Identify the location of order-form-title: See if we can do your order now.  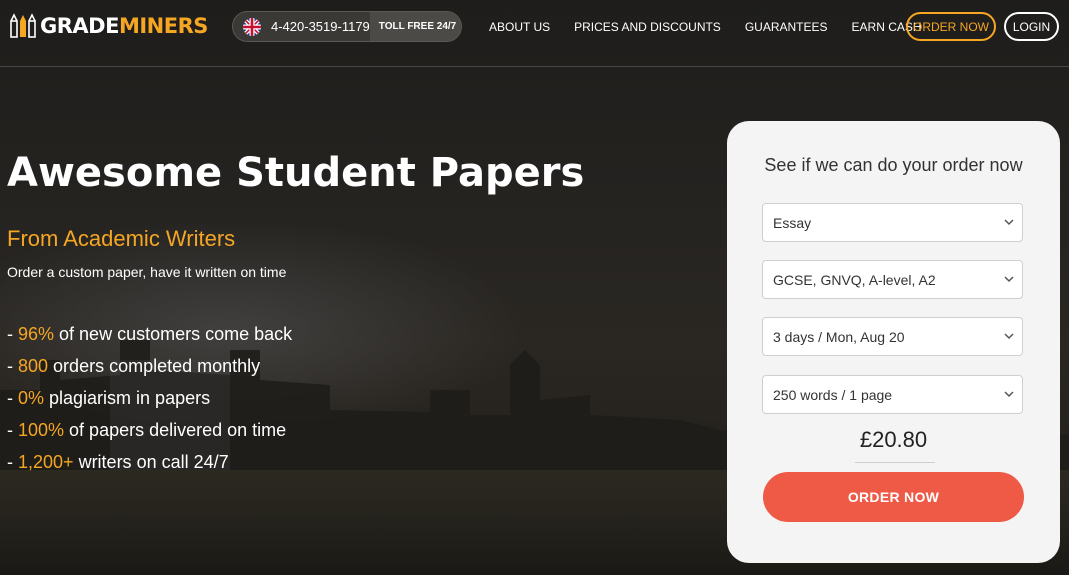
(893, 165).